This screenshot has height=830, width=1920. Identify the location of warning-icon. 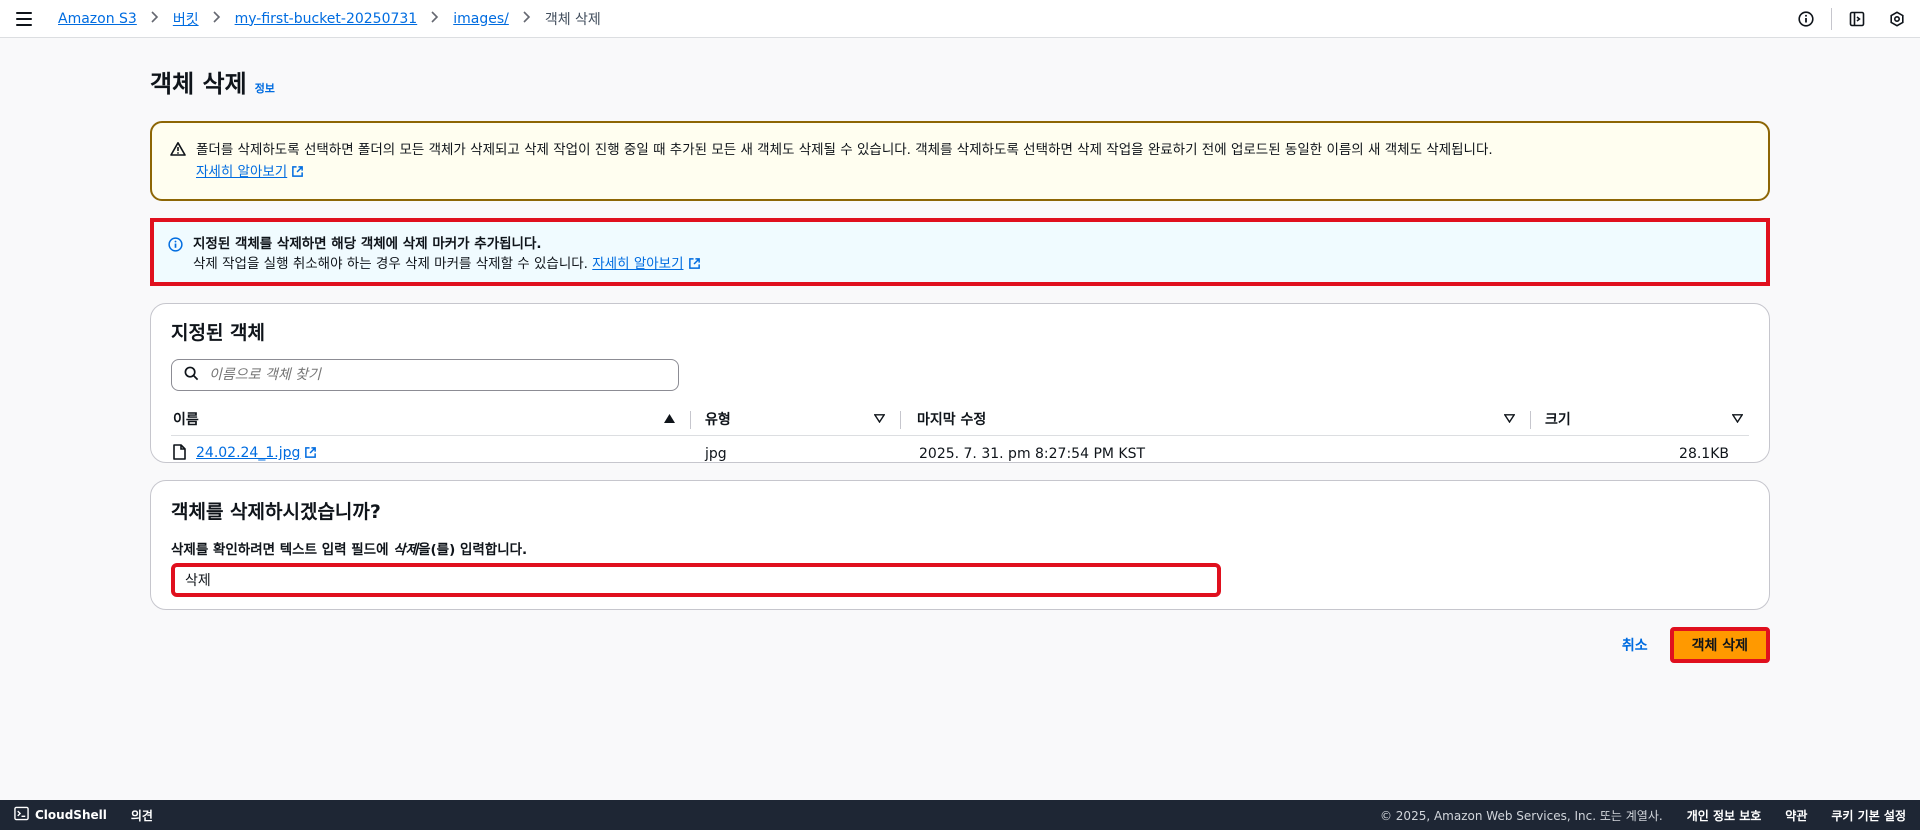
(178, 163).